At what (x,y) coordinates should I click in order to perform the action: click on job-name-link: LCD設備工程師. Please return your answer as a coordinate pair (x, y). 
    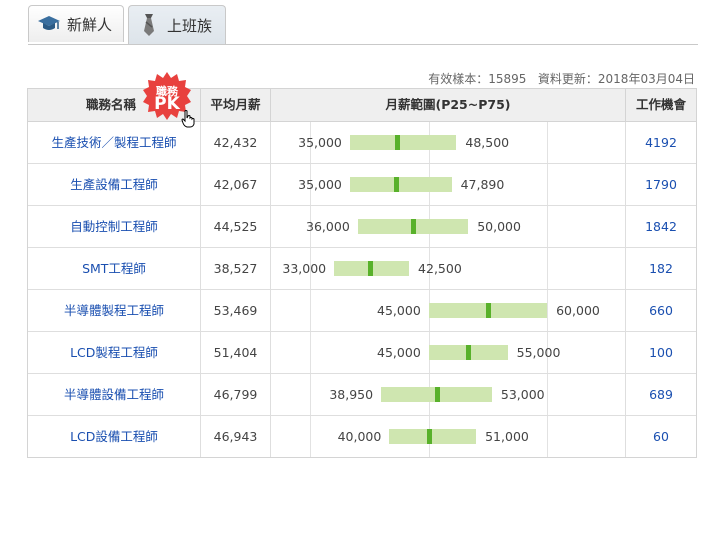
    Looking at the image, I should click on (114, 436).